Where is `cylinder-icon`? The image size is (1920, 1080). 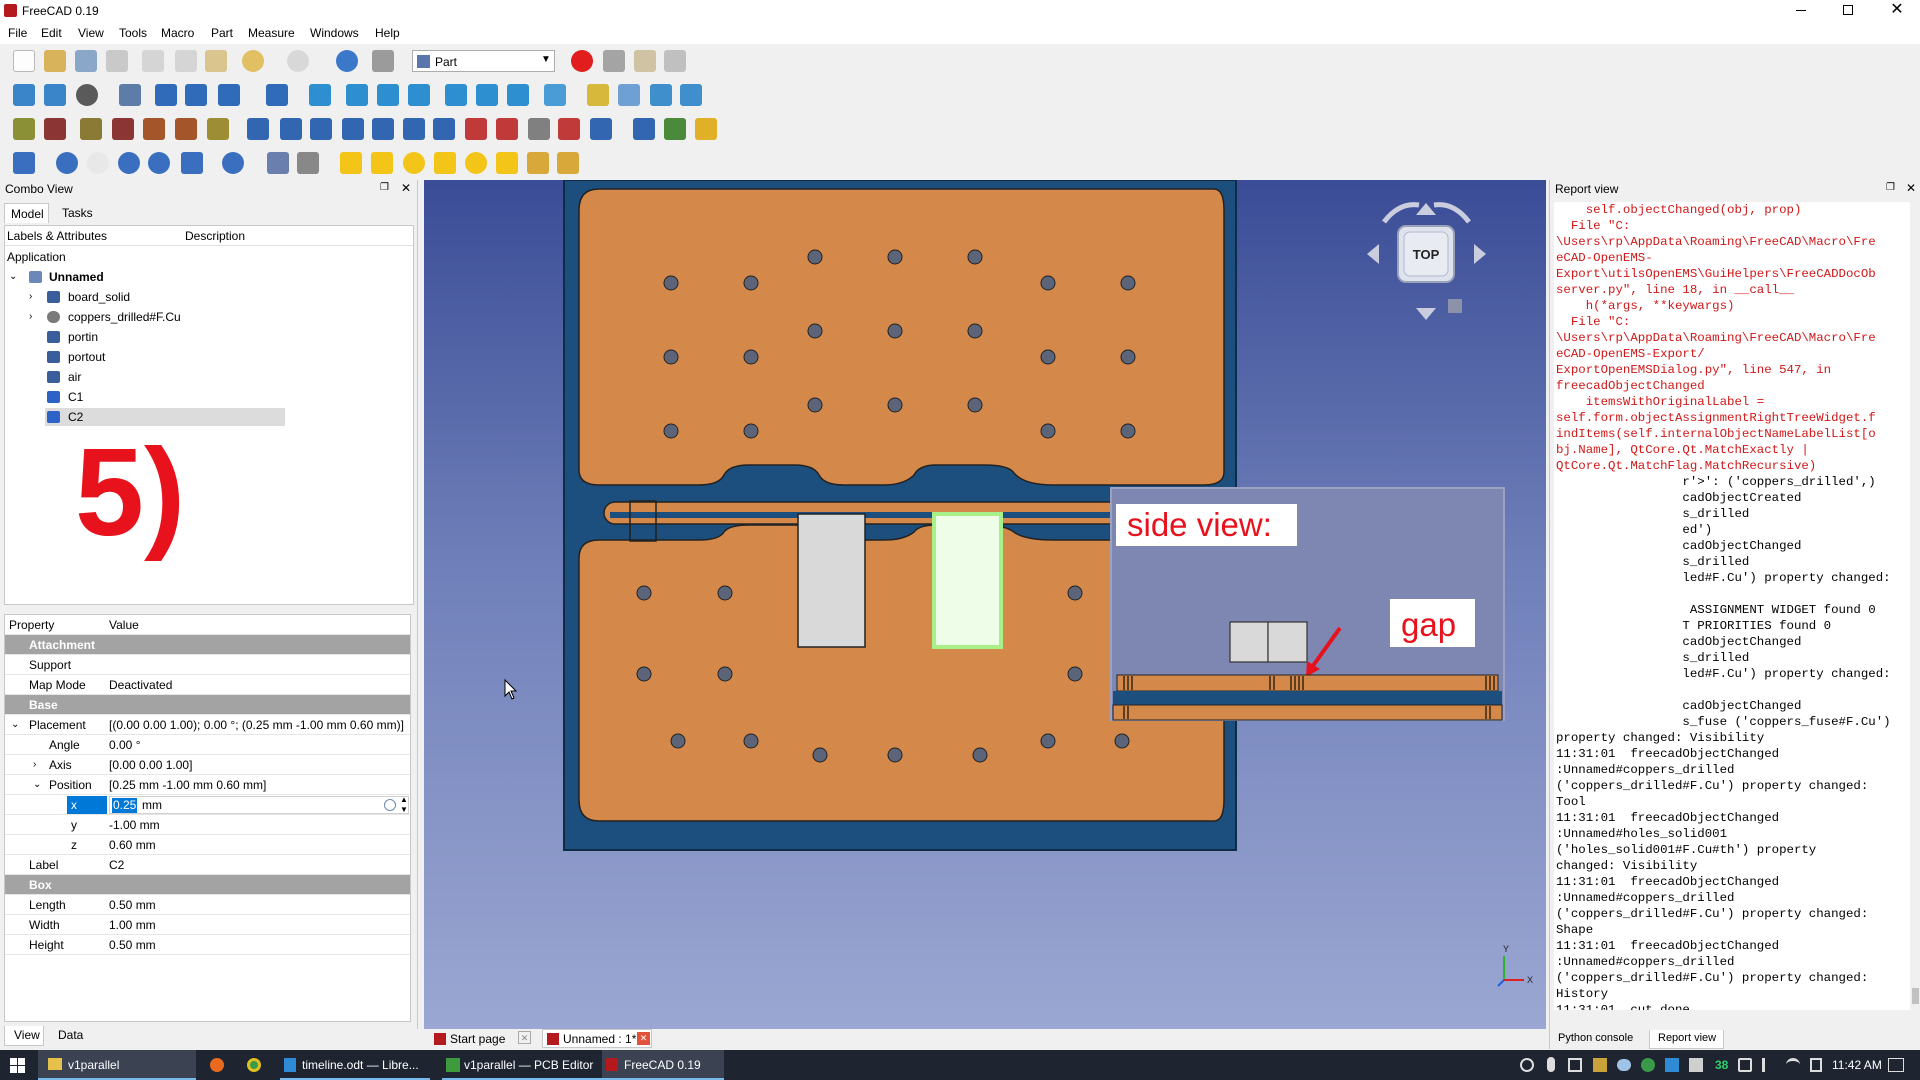
cylinder-icon is located at coordinates (382, 163).